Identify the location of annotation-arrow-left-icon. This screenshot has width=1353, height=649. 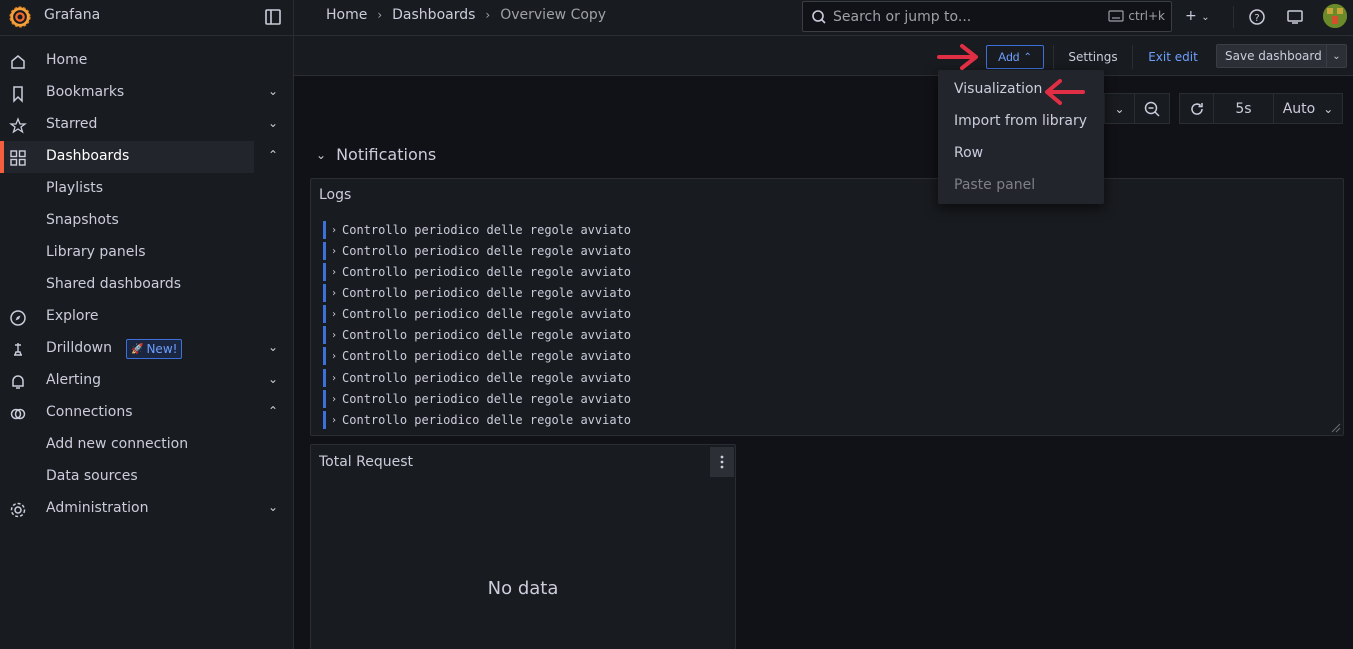
(1065, 92).